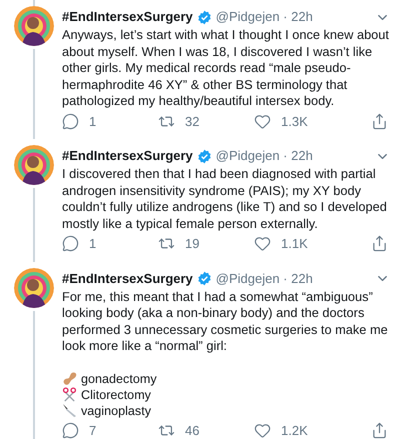  I want to click on action-count: 32, so click(192, 121).